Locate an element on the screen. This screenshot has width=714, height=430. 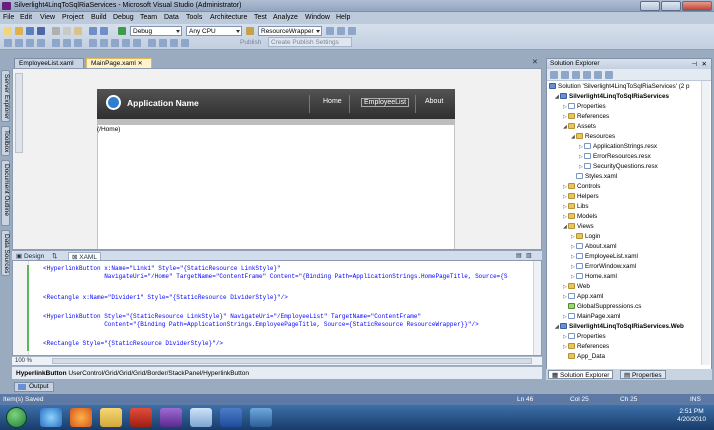
uncomment-icon is located at coordinates (19, 43).